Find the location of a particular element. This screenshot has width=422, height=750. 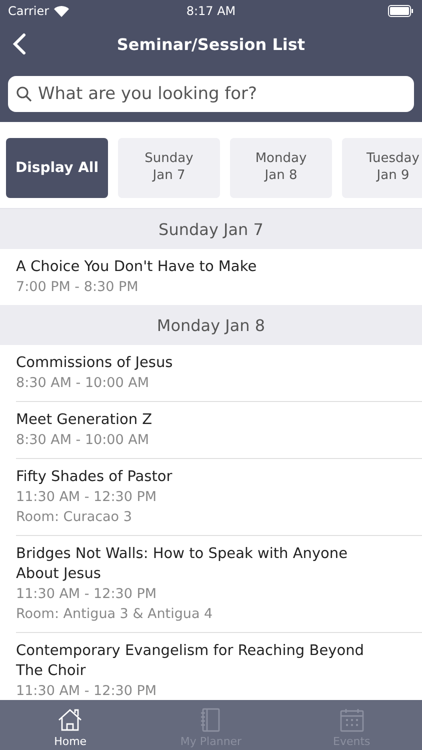

session-title: Fifty Shades of Pastor is located at coordinates (204, 477).